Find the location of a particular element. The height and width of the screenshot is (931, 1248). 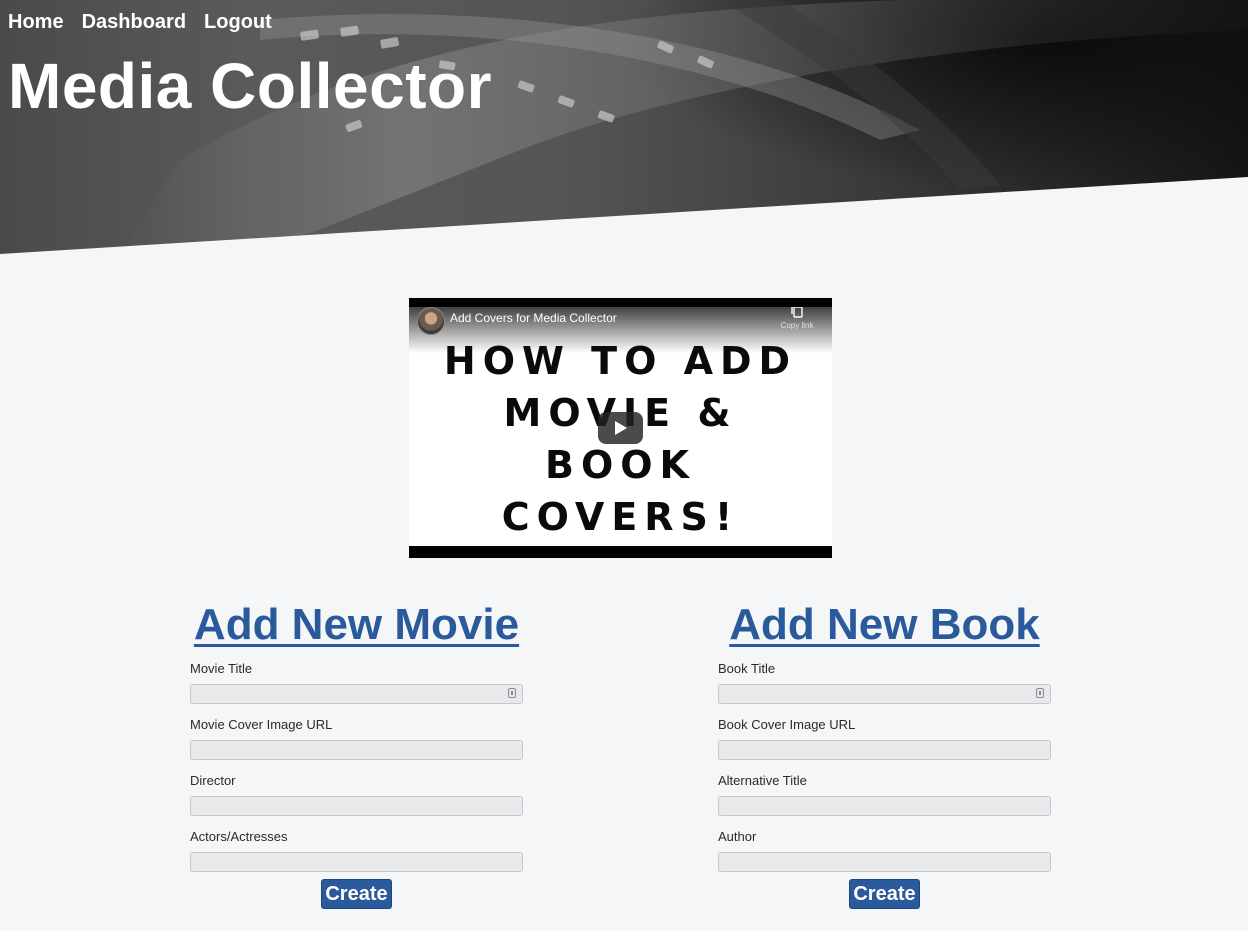

book-submit-row: Create is located at coordinates (884, 894).